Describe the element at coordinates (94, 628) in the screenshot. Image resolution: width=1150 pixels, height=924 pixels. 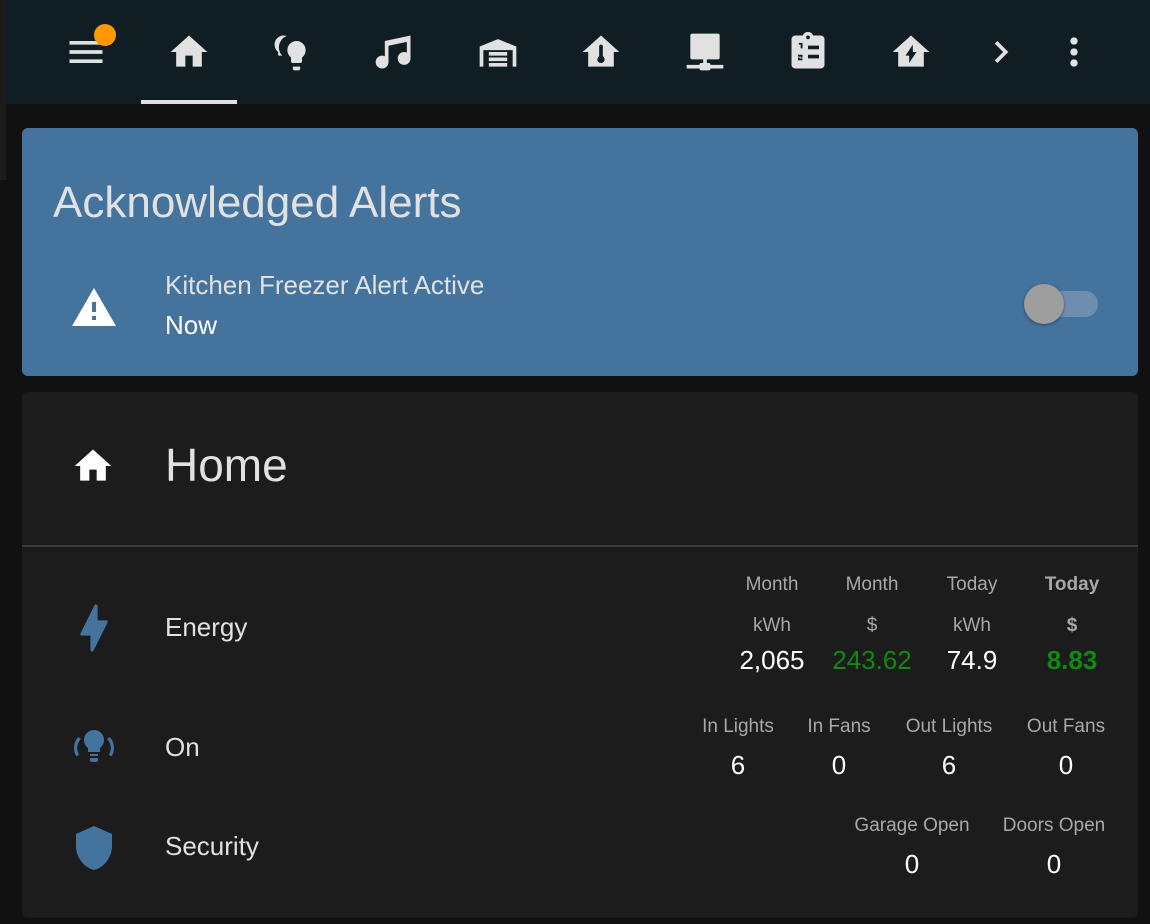
I see `lightning-bolt-icon` at that location.